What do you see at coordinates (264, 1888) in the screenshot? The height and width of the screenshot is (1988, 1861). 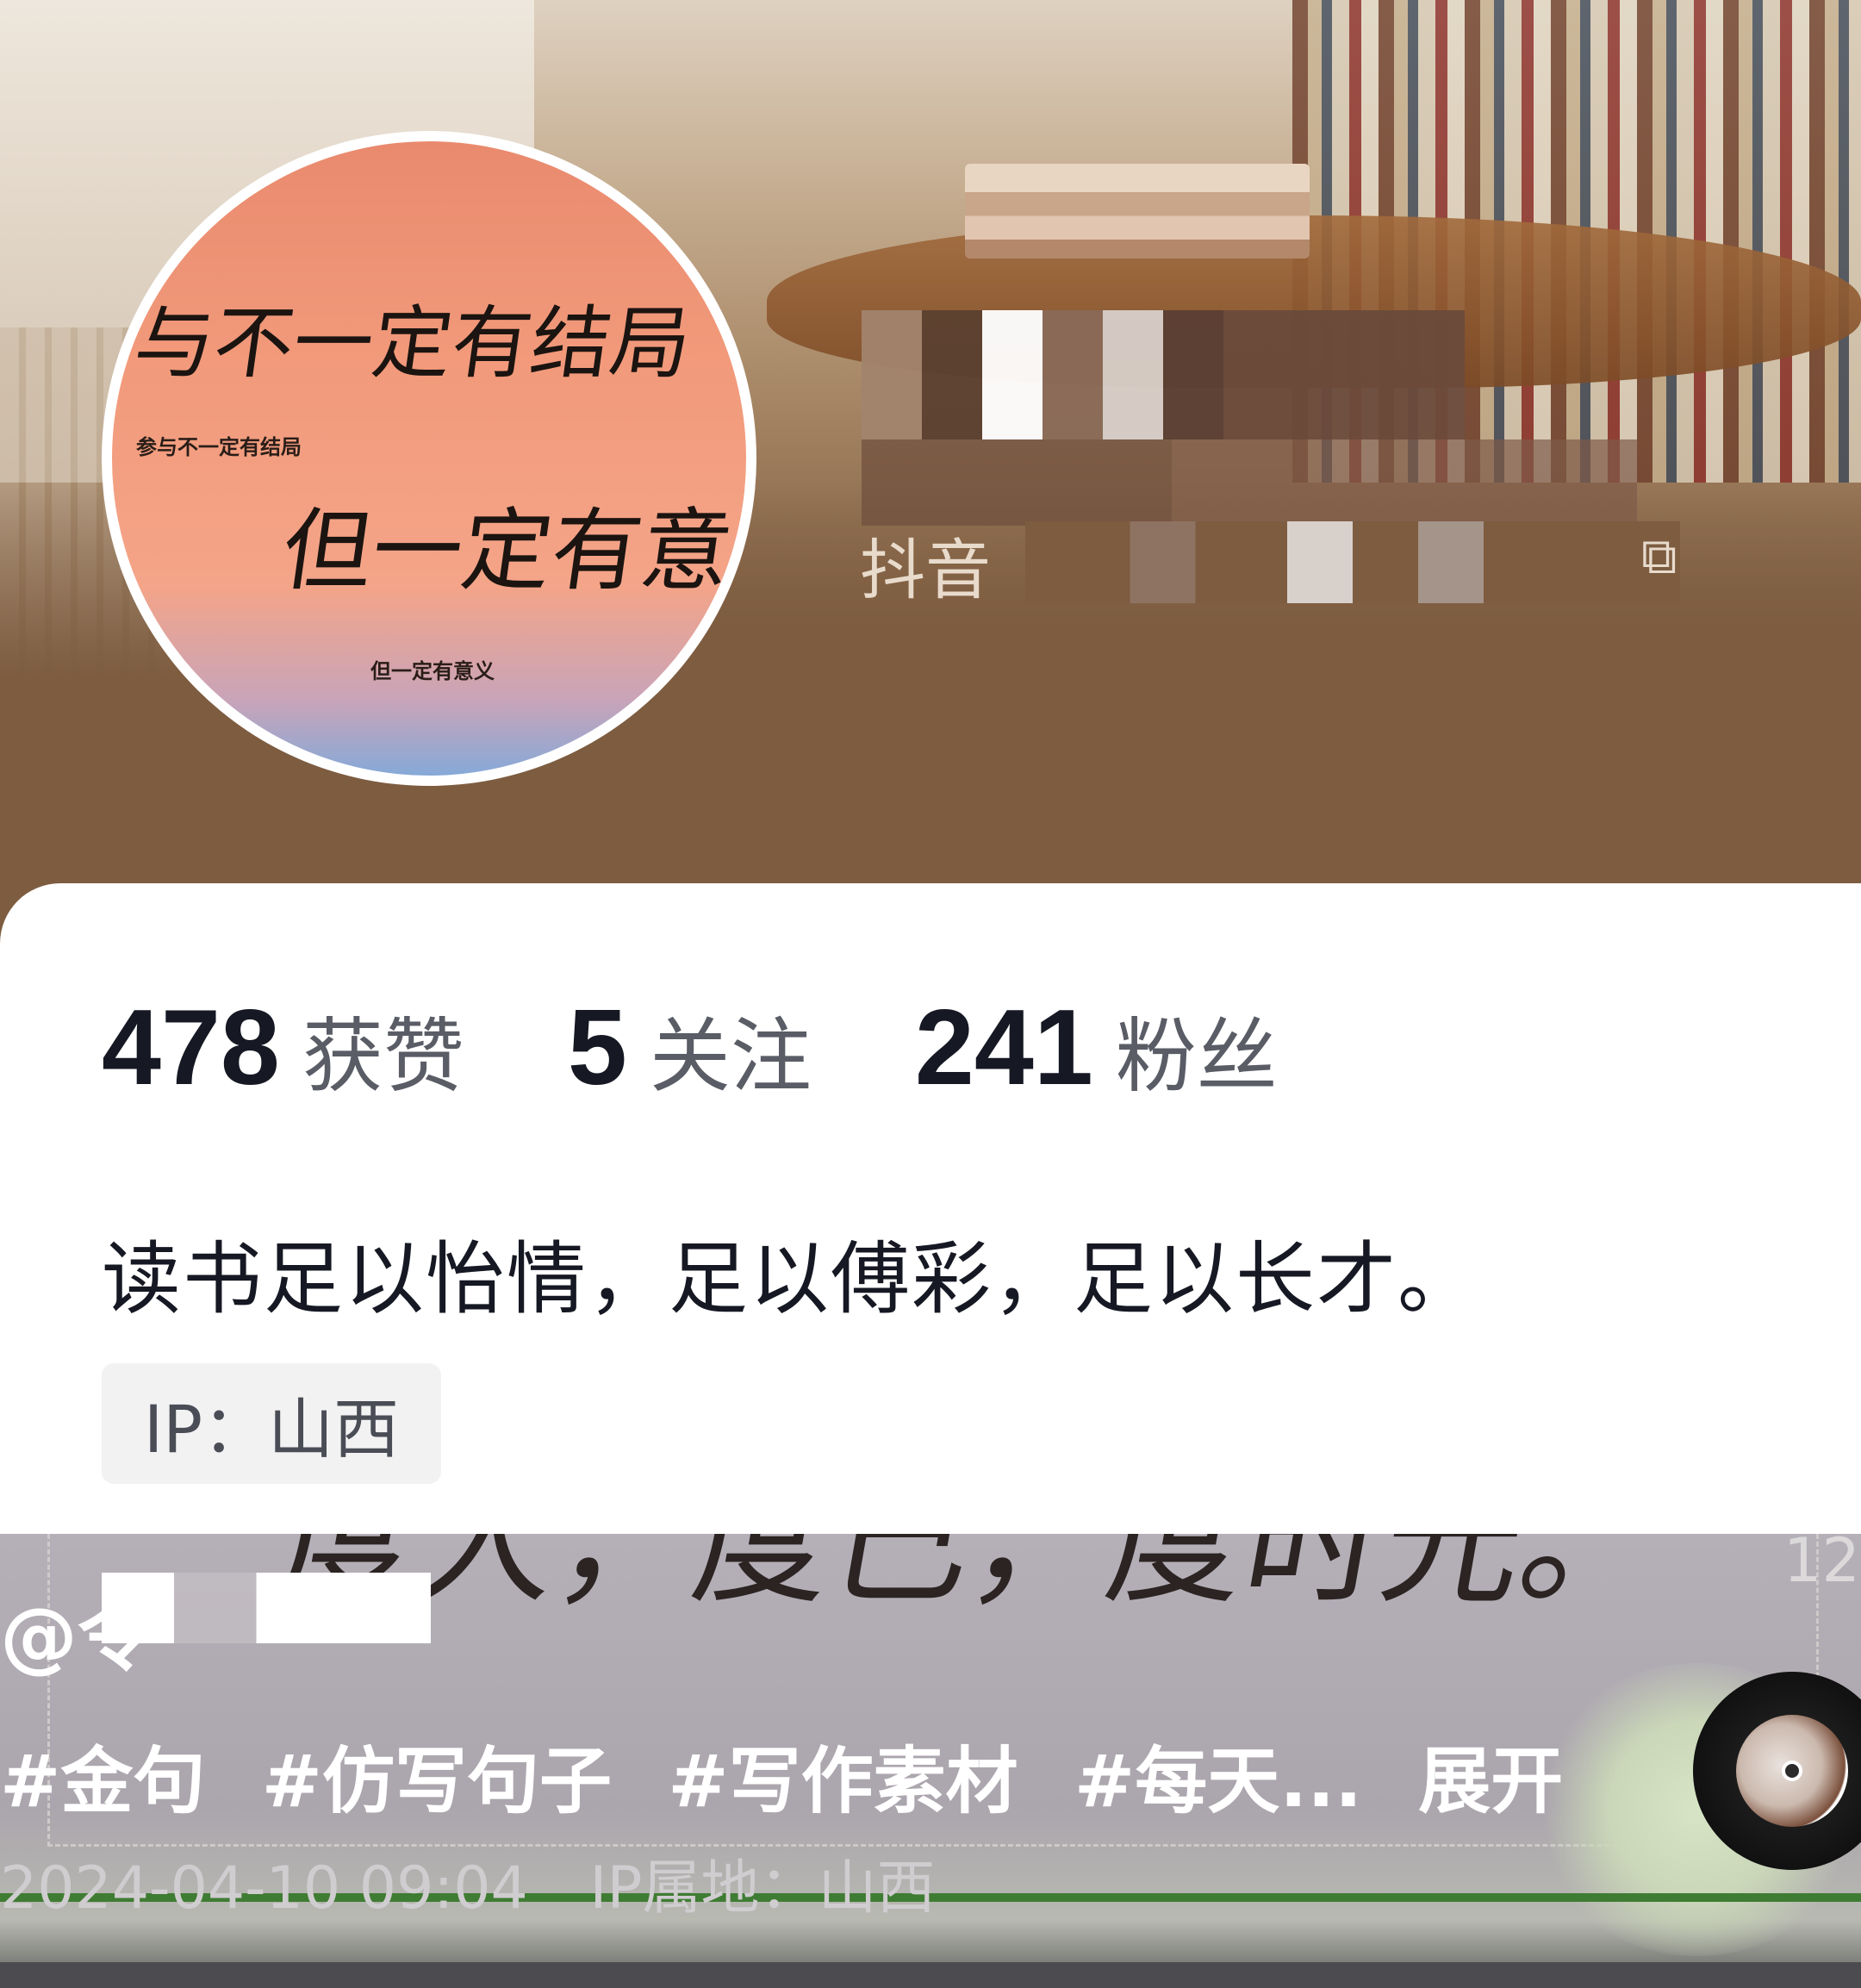 I see `video-timestamp: 2024-04-10 09:04` at bounding box center [264, 1888].